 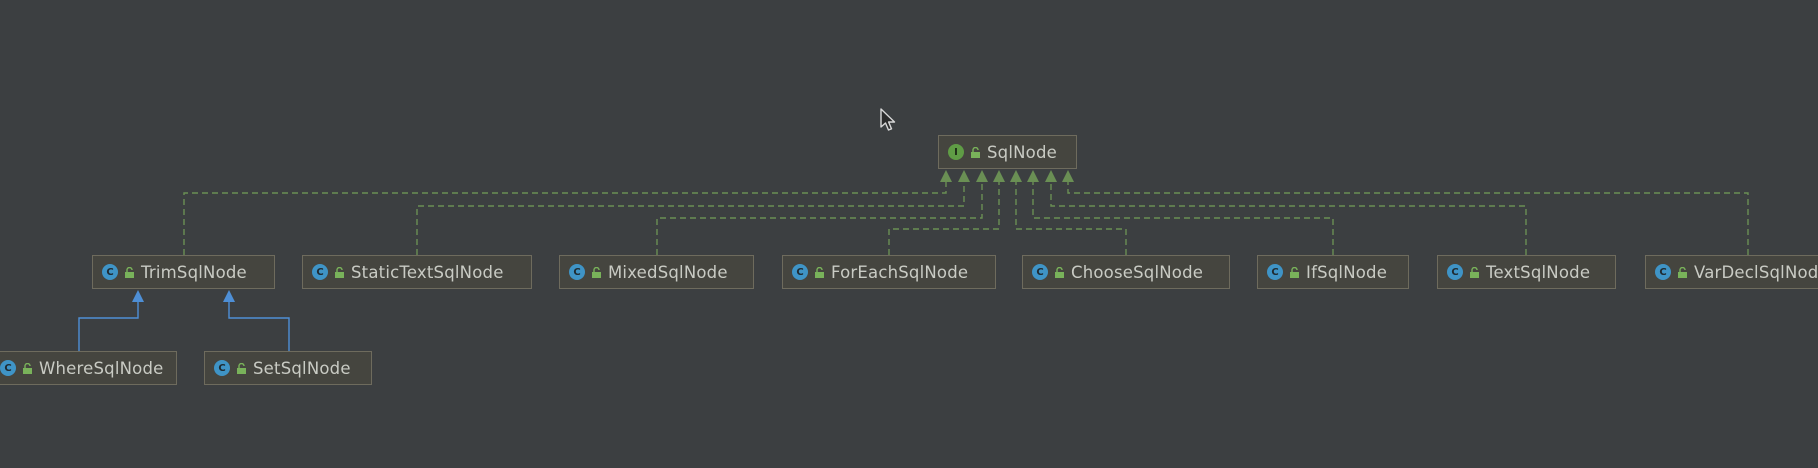 I want to click on node-ifsqlnode: C IfSqlNode, so click(x=1333, y=272).